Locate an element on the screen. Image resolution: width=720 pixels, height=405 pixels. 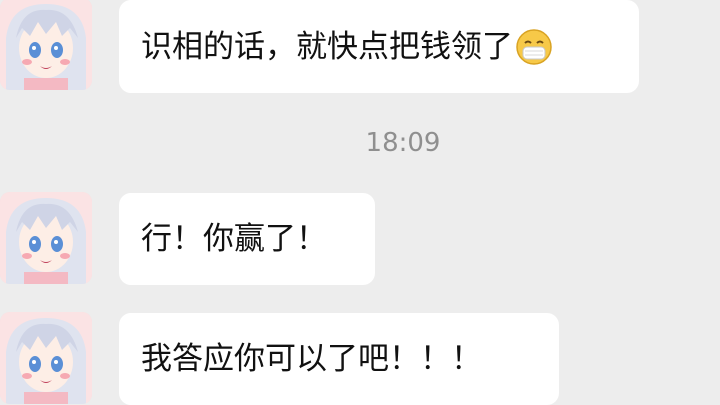
mask-face-emoji-icon is located at coordinates (534, 47).